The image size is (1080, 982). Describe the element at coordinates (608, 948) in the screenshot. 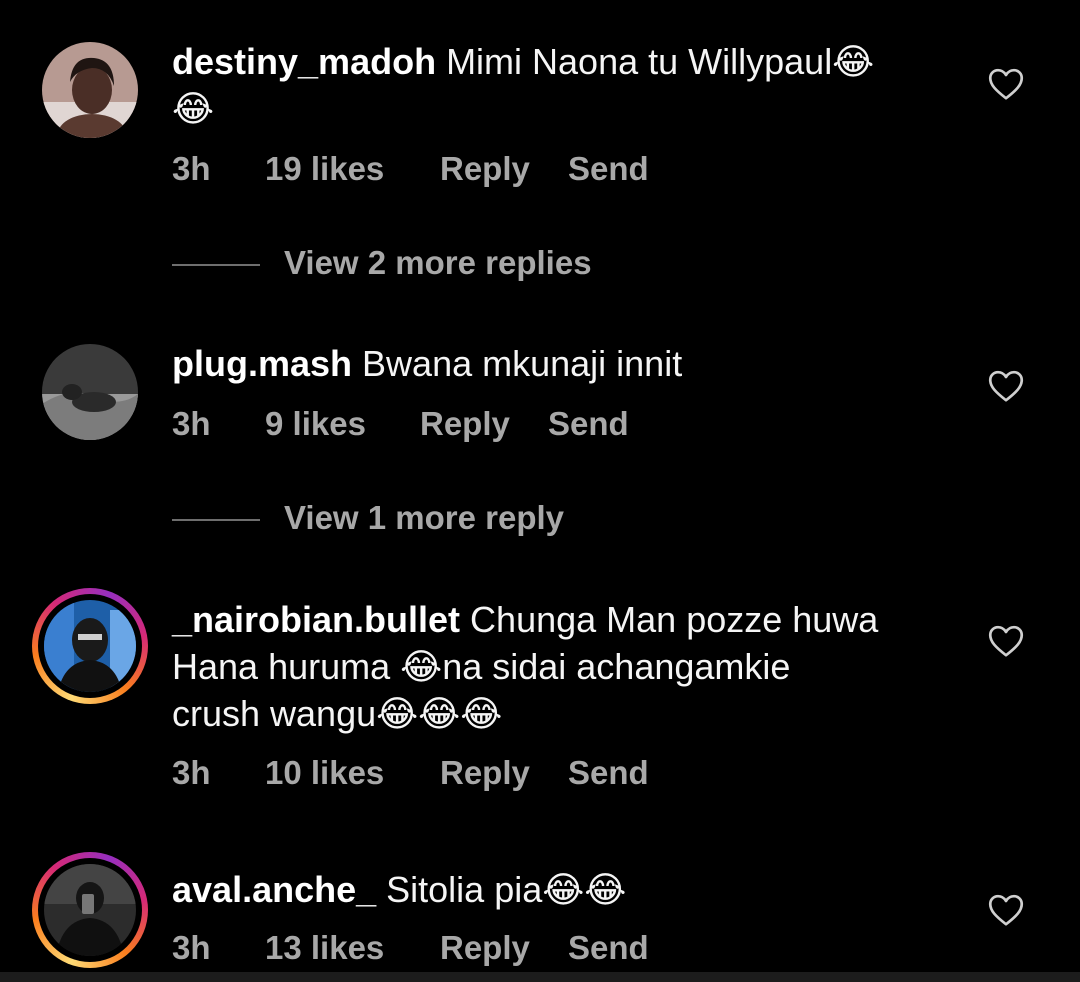

I see `send-button: Send` at that location.